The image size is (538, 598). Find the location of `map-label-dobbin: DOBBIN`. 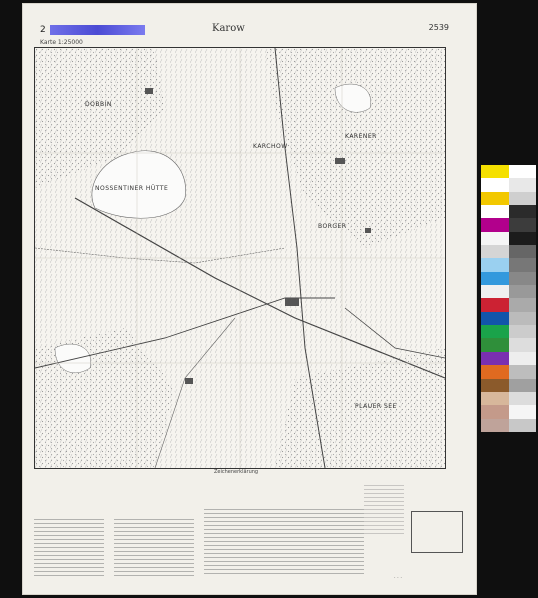

map-label-dobbin: DOBBIN is located at coordinates (98, 104).